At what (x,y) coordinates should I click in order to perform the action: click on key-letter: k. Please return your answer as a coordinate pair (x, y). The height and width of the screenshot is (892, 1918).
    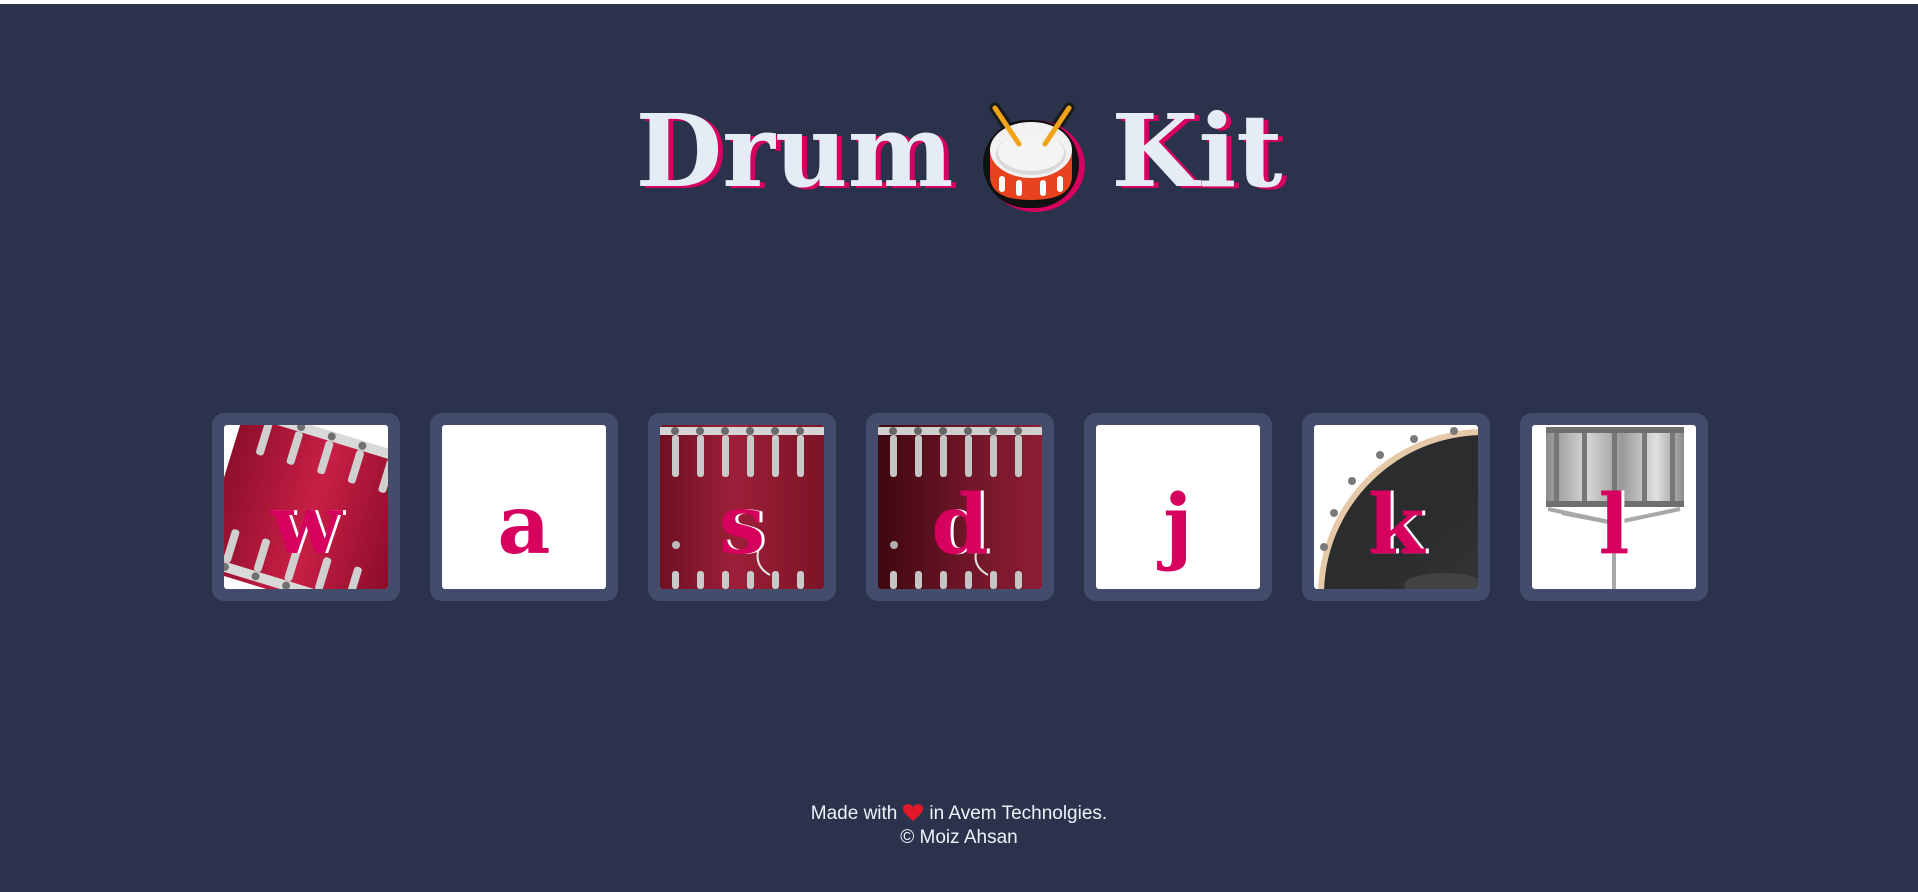
    Looking at the image, I should click on (1396, 525).